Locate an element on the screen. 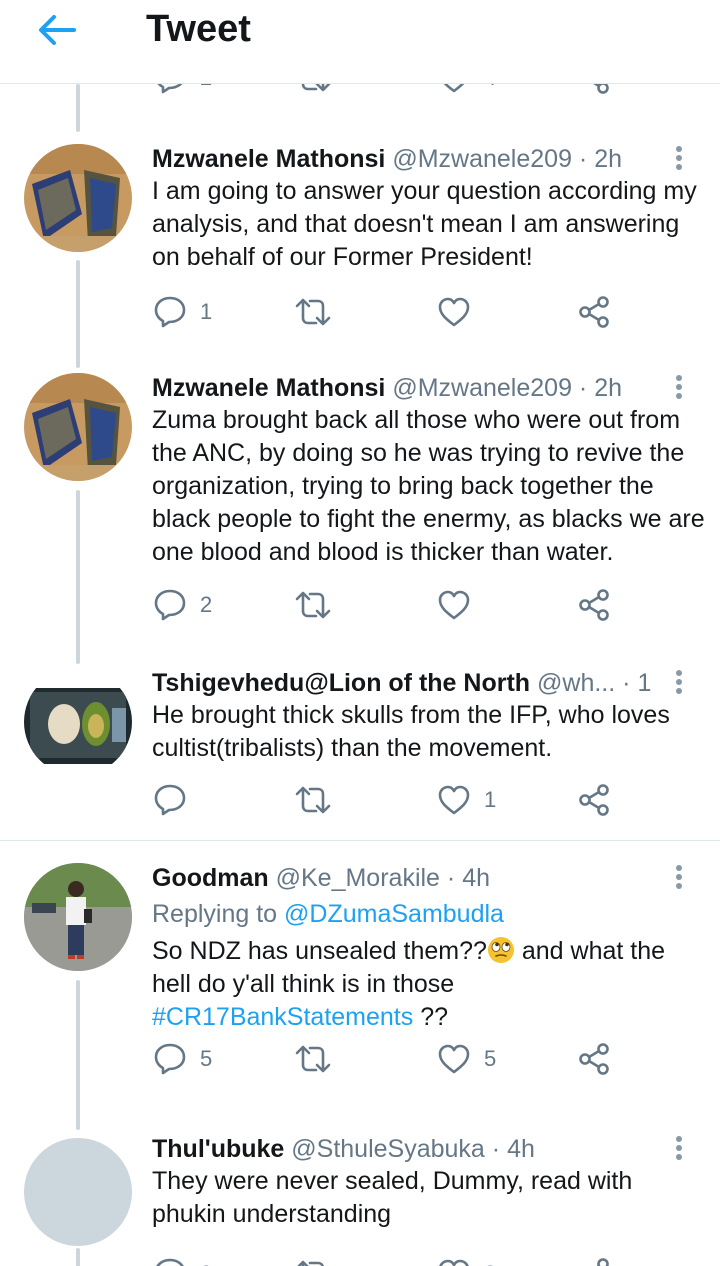 Image resolution: width=720 pixels, height=1266 pixels. tweet-actions: 5 5 is located at coordinates (392, 1059).